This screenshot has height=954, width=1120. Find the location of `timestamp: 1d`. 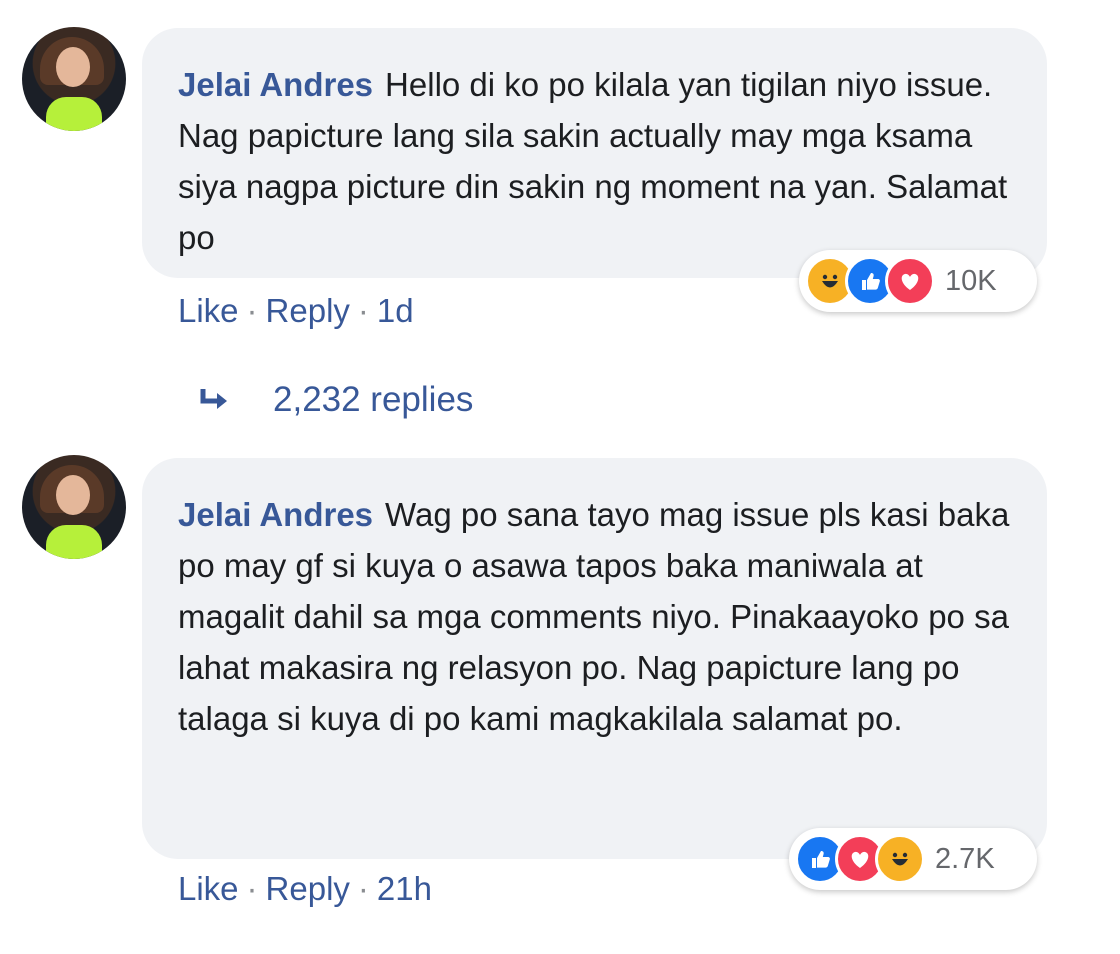

timestamp: 1d is located at coordinates (395, 311).